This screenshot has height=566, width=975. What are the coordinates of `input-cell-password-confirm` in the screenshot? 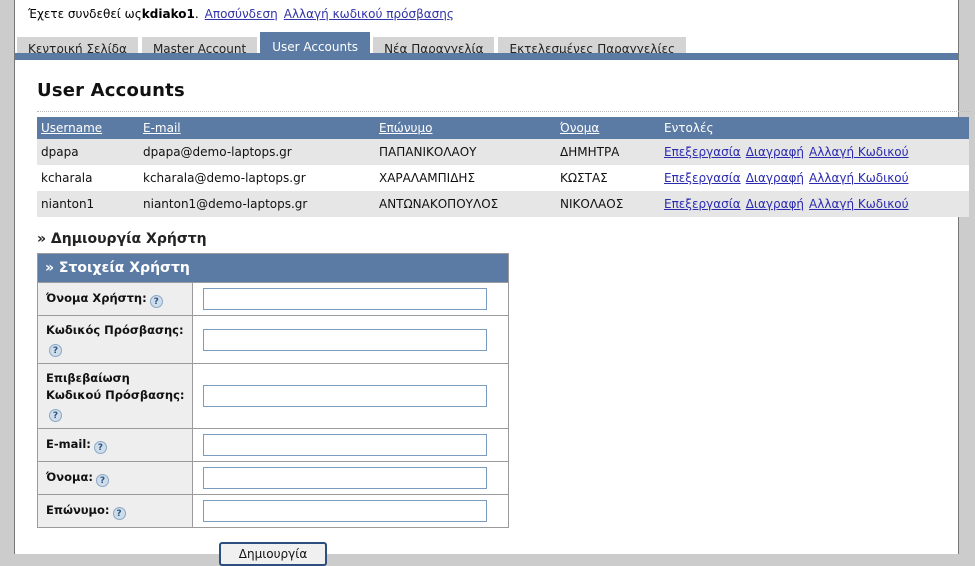 It's located at (350, 396).